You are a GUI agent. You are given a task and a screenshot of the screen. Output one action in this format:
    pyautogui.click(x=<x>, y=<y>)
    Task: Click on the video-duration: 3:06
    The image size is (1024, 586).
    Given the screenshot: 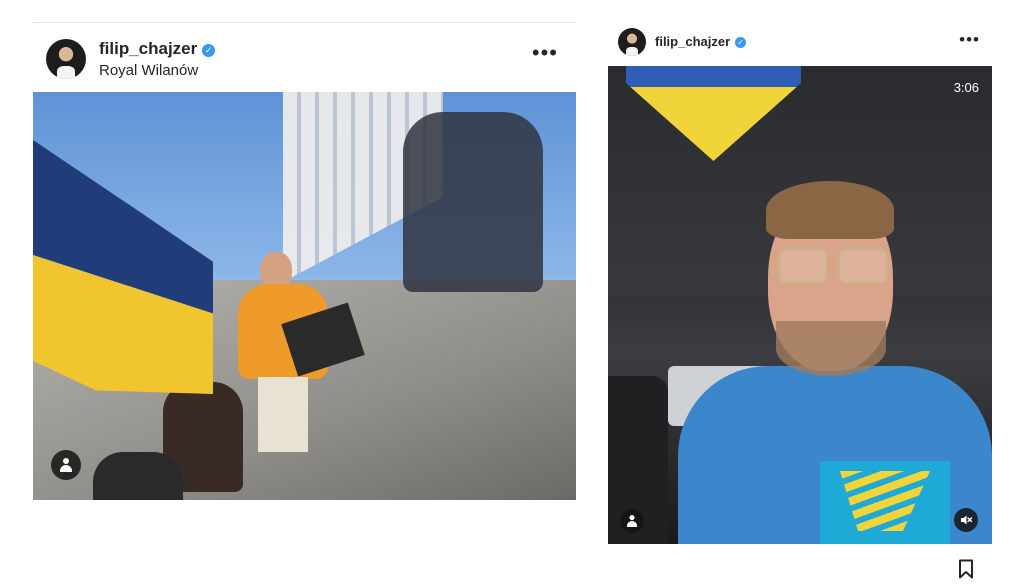 What is the action you would take?
    pyautogui.click(x=966, y=87)
    